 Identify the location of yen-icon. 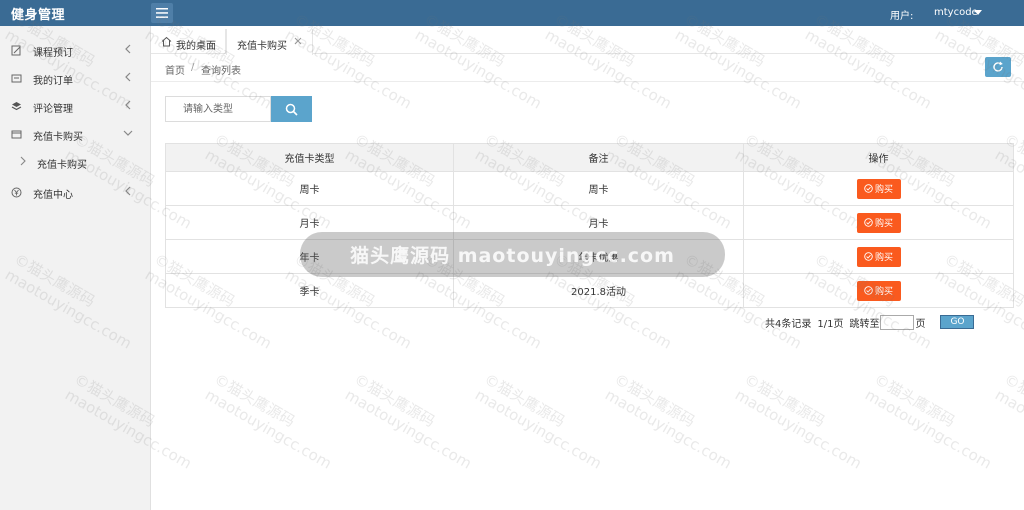
(16, 192).